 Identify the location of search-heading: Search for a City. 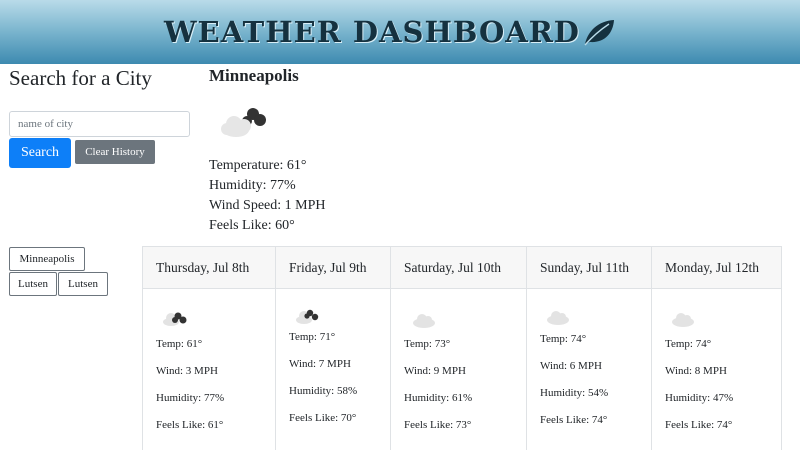
(80, 78).